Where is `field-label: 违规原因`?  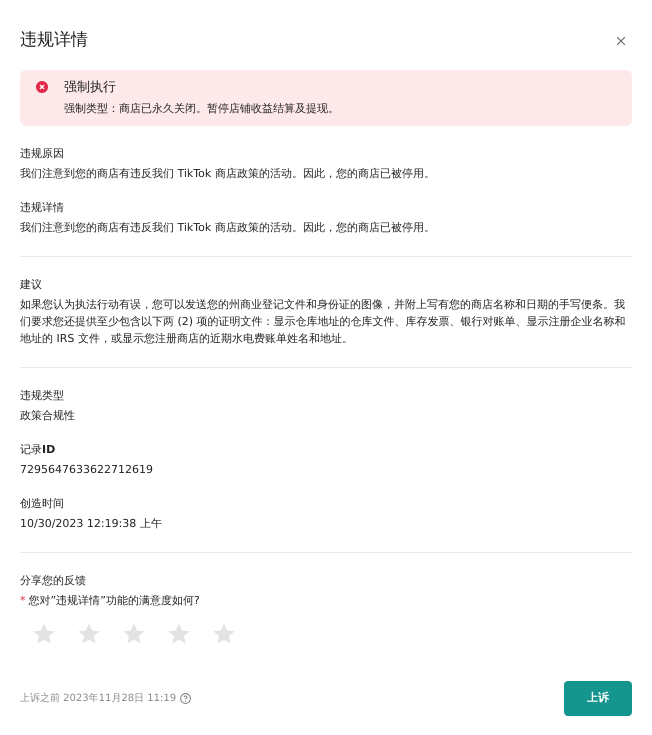 field-label: 违规原因 is located at coordinates (42, 154).